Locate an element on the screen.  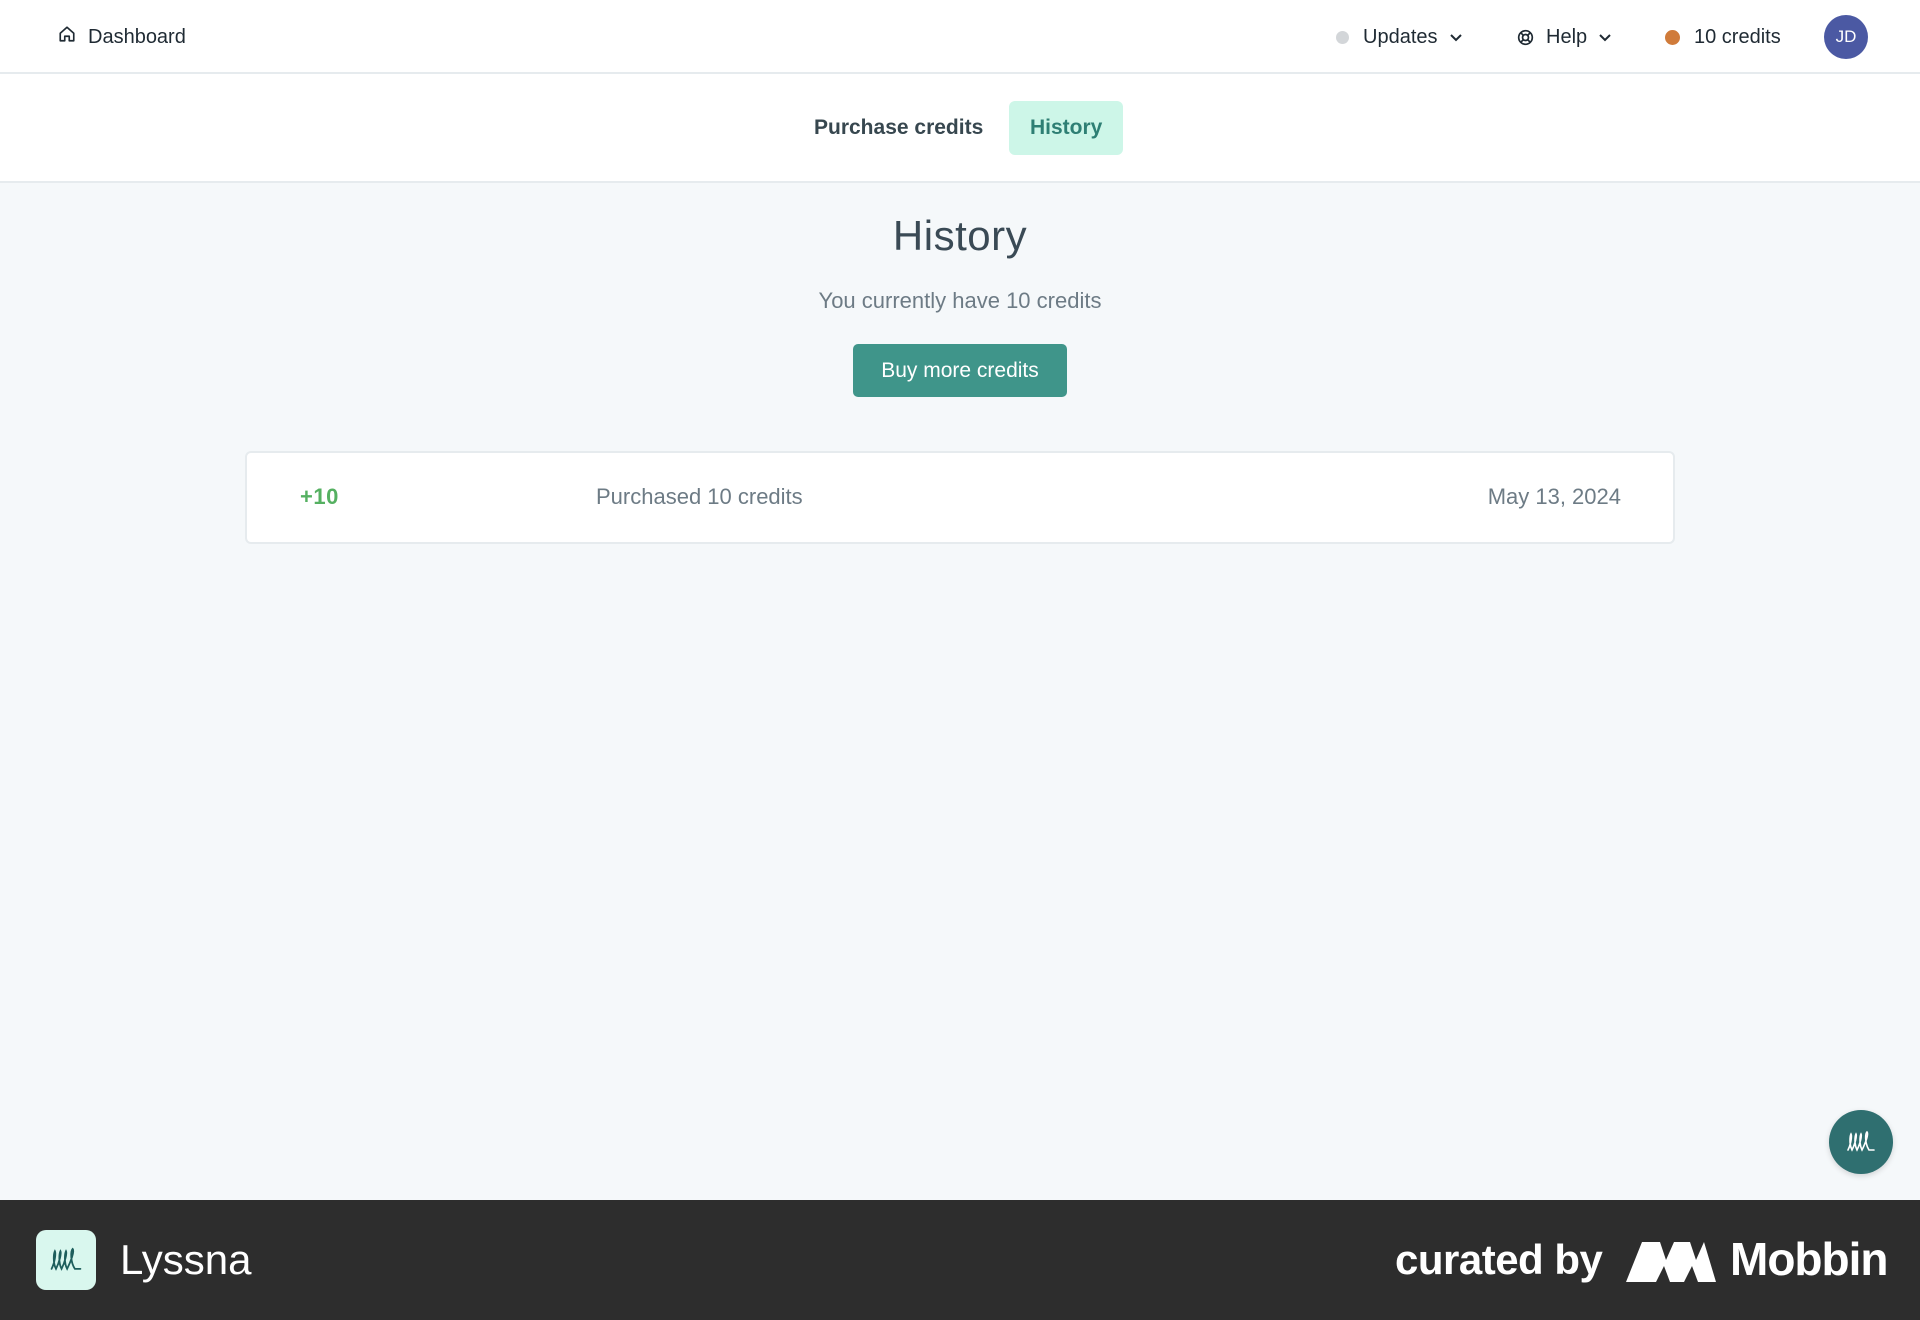
top-navigation-bar: Dashboard Updates Help 10 credits JD is located at coordinates (960, 37).